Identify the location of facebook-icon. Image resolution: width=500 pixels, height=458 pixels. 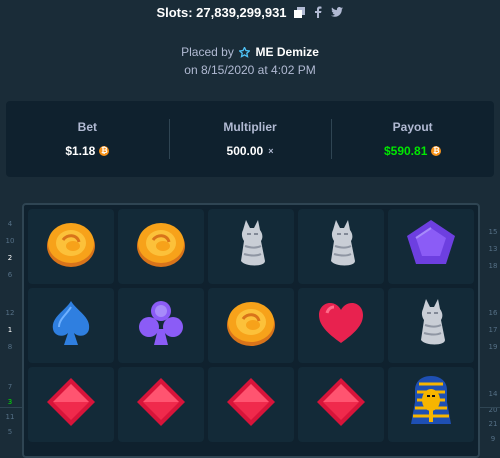
(318, 12).